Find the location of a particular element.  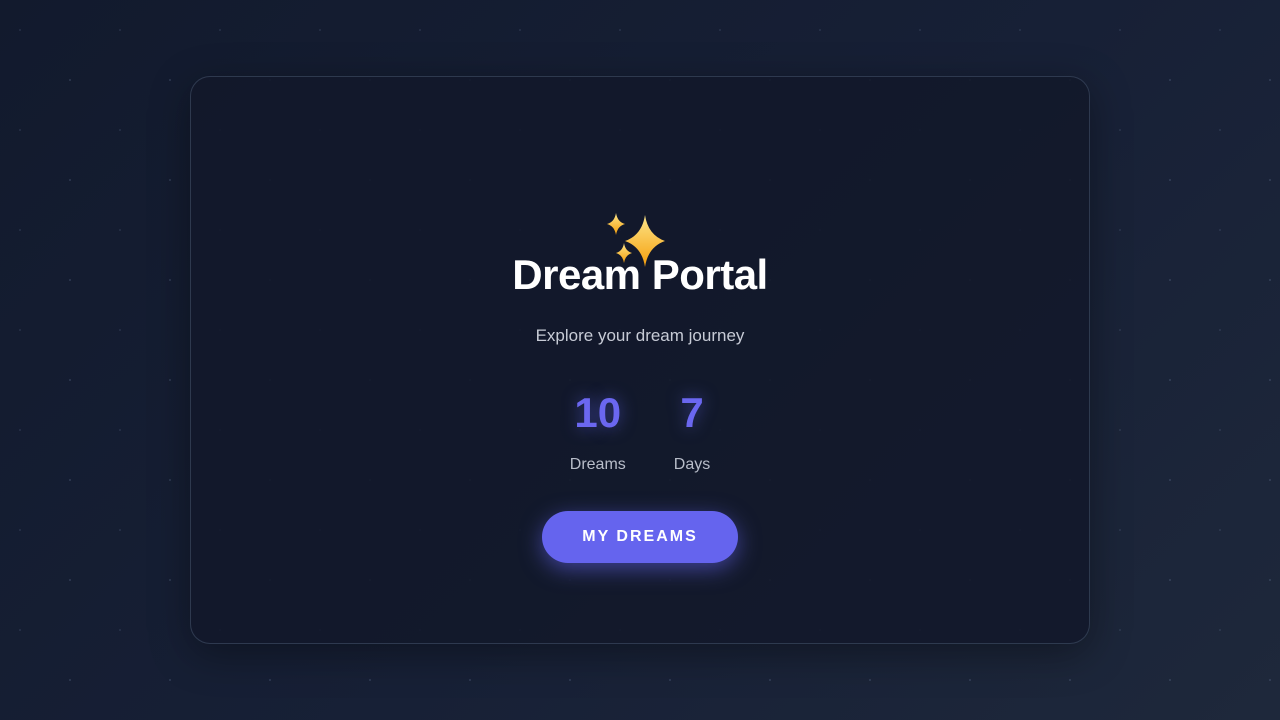

stats-row: 10 Dreams 7 Days is located at coordinates (640, 432).